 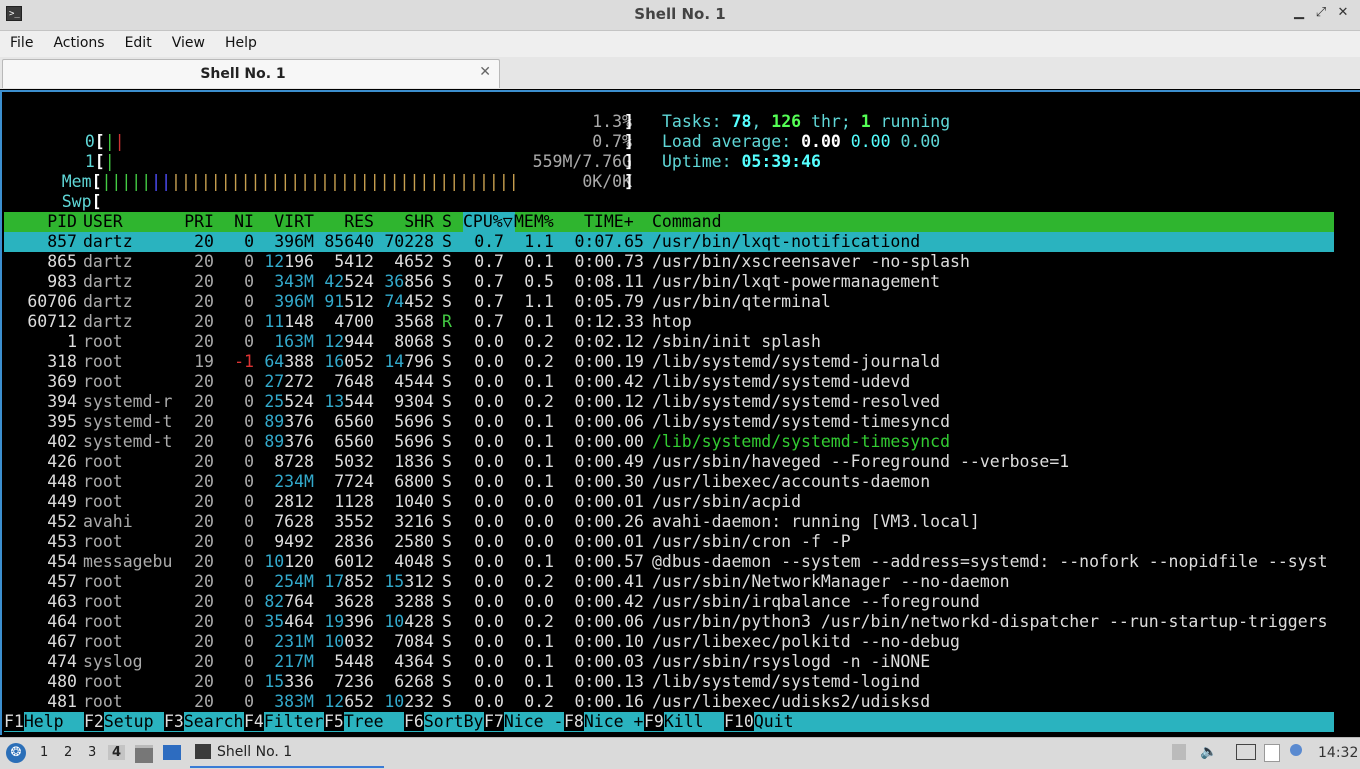 I want to click on column-header-pri: PRI, so click(x=196, y=222).